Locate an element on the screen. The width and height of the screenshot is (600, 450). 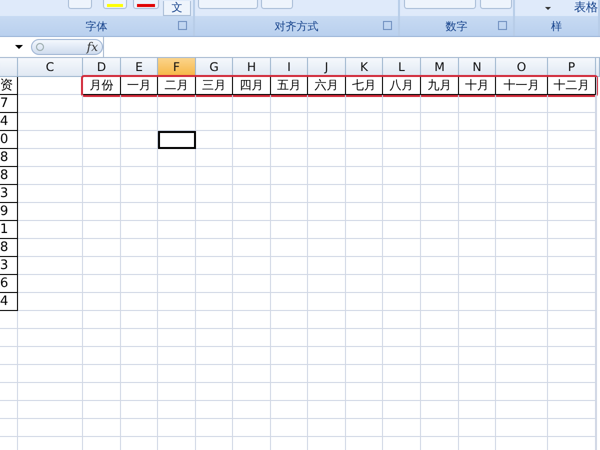
phonetic-button: 文 is located at coordinates (177, 8).